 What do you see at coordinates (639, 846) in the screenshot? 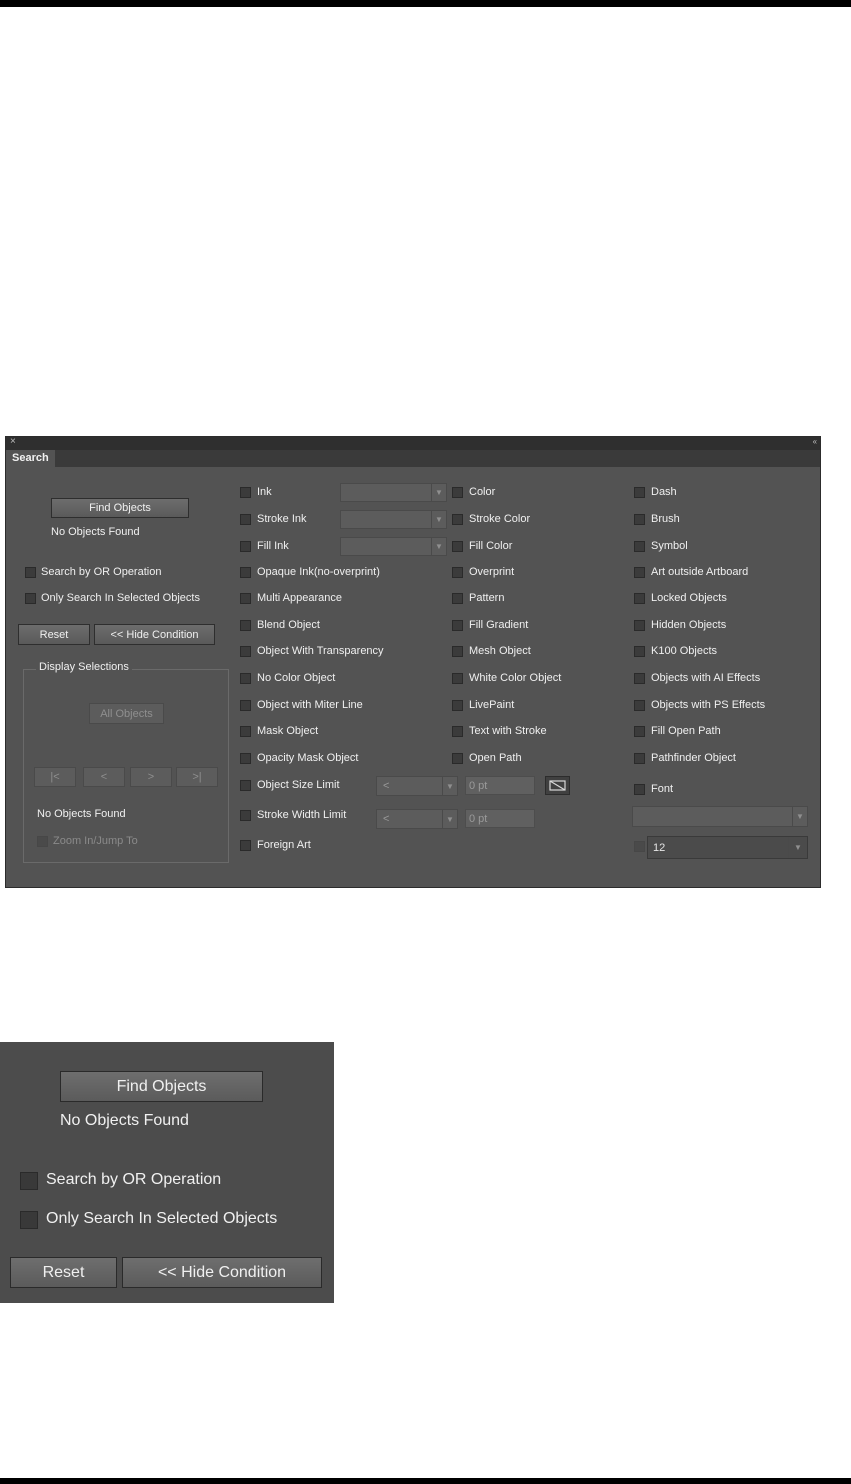
I see `font-size-checkbox` at bounding box center [639, 846].